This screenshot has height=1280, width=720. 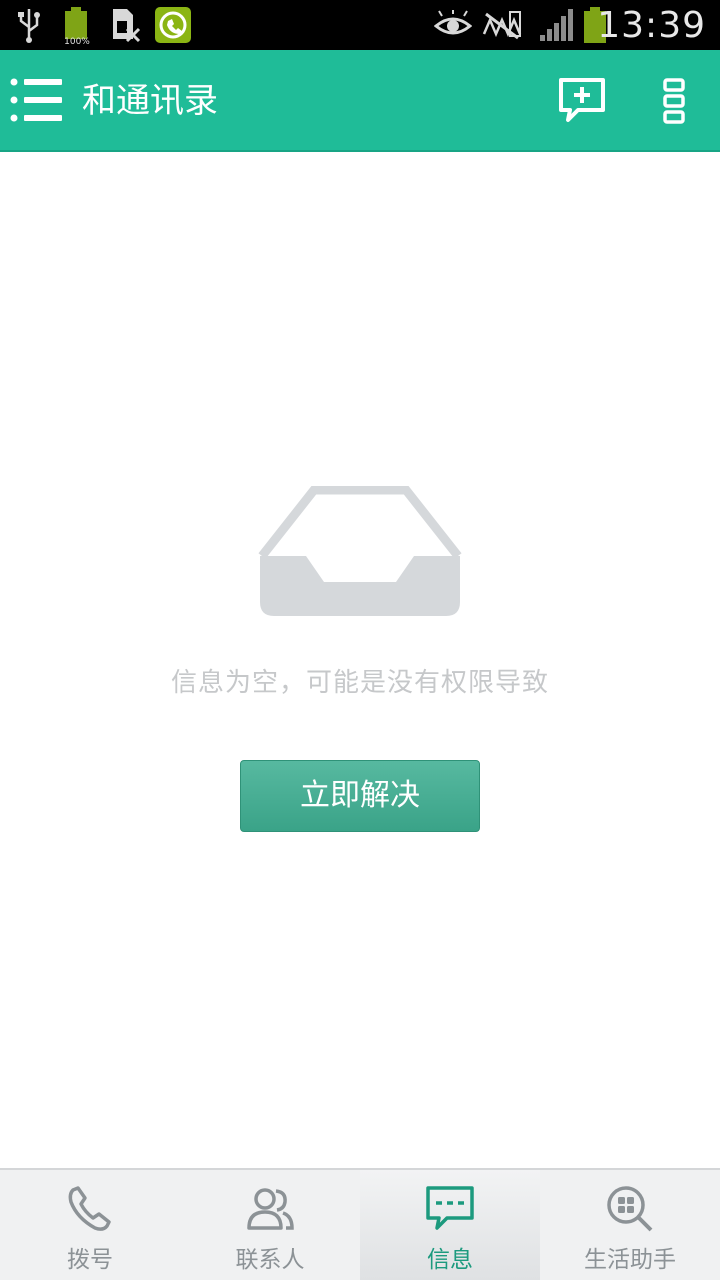 I want to click on sim-icon, so click(x=125, y=25).